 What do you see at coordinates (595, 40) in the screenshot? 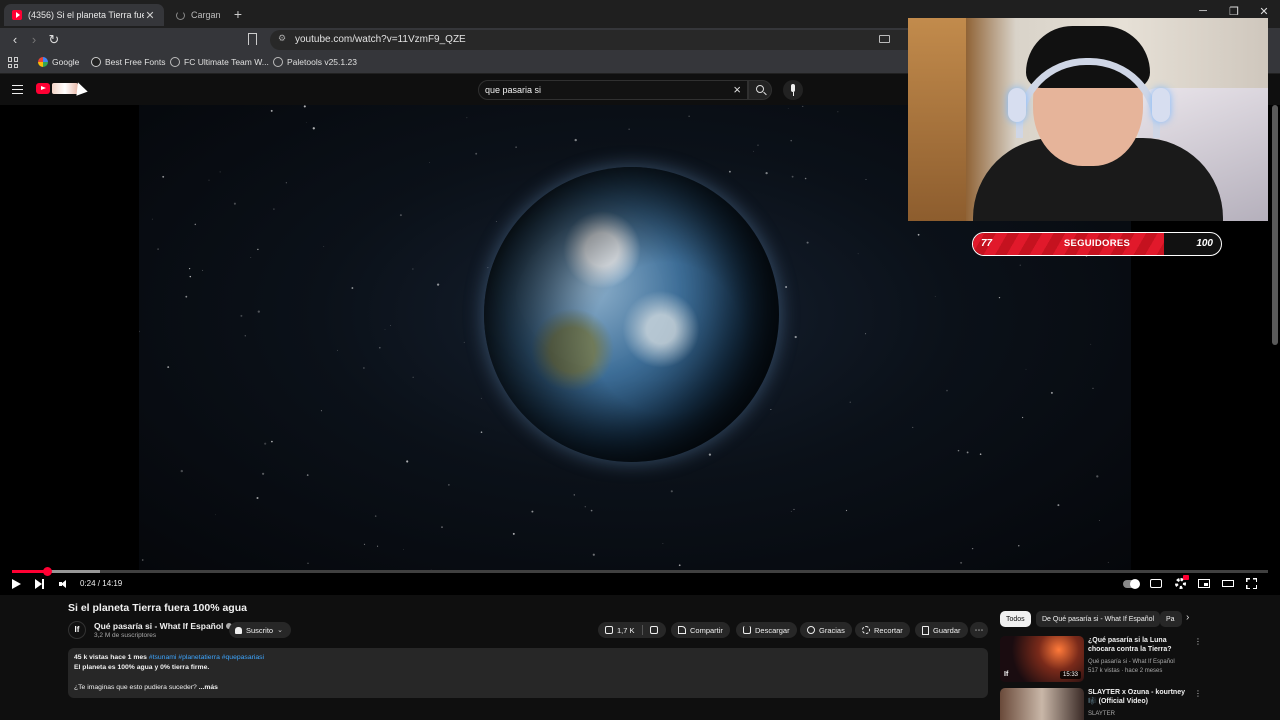
I see `address-bar: ⚙ youtube.com/watch?v=11VzmF9_QZE` at bounding box center [595, 40].